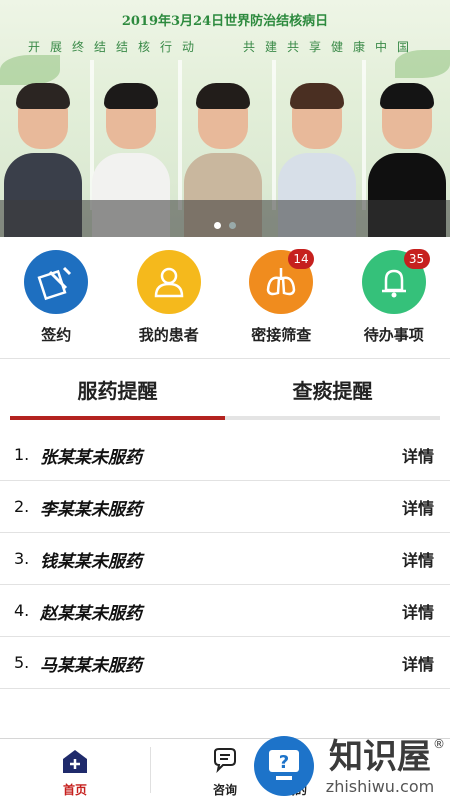 This screenshot has height=800, width=450. Describe the element at coordinates (56, 282) in the screenshot. I see `sign-document-icon` at that location.